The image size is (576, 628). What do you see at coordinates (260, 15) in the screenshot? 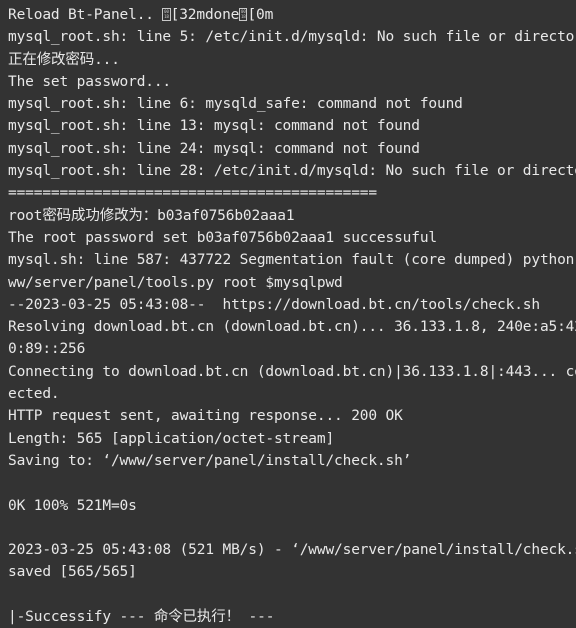
I see `text-run: [0m` at bounding box center [260, 15].